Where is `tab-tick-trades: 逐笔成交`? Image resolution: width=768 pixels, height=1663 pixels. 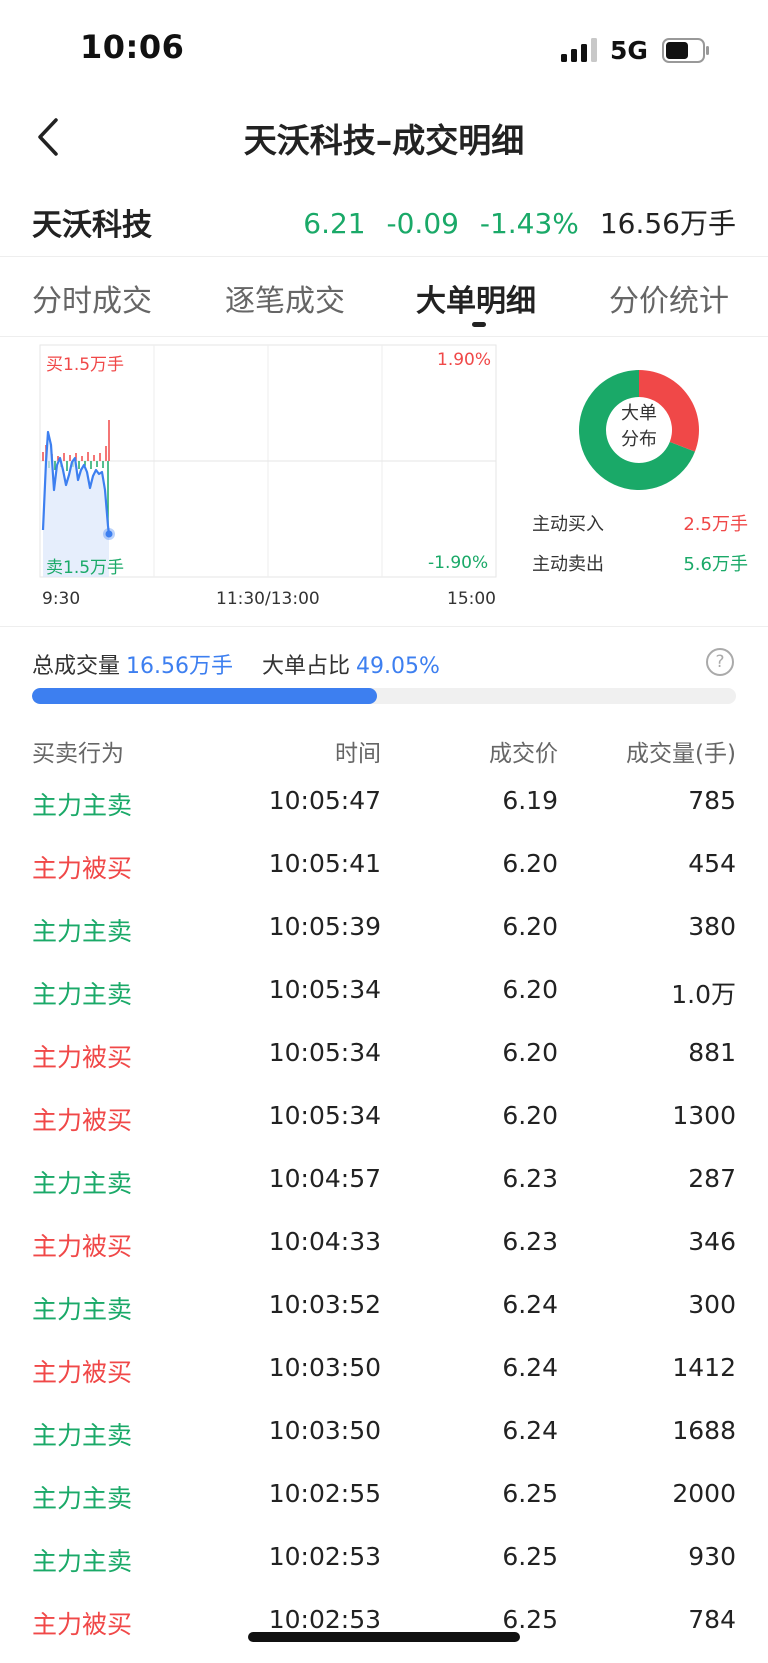
tab-tick-trades: 逐笔成交 is located at coordinates (285, 298).